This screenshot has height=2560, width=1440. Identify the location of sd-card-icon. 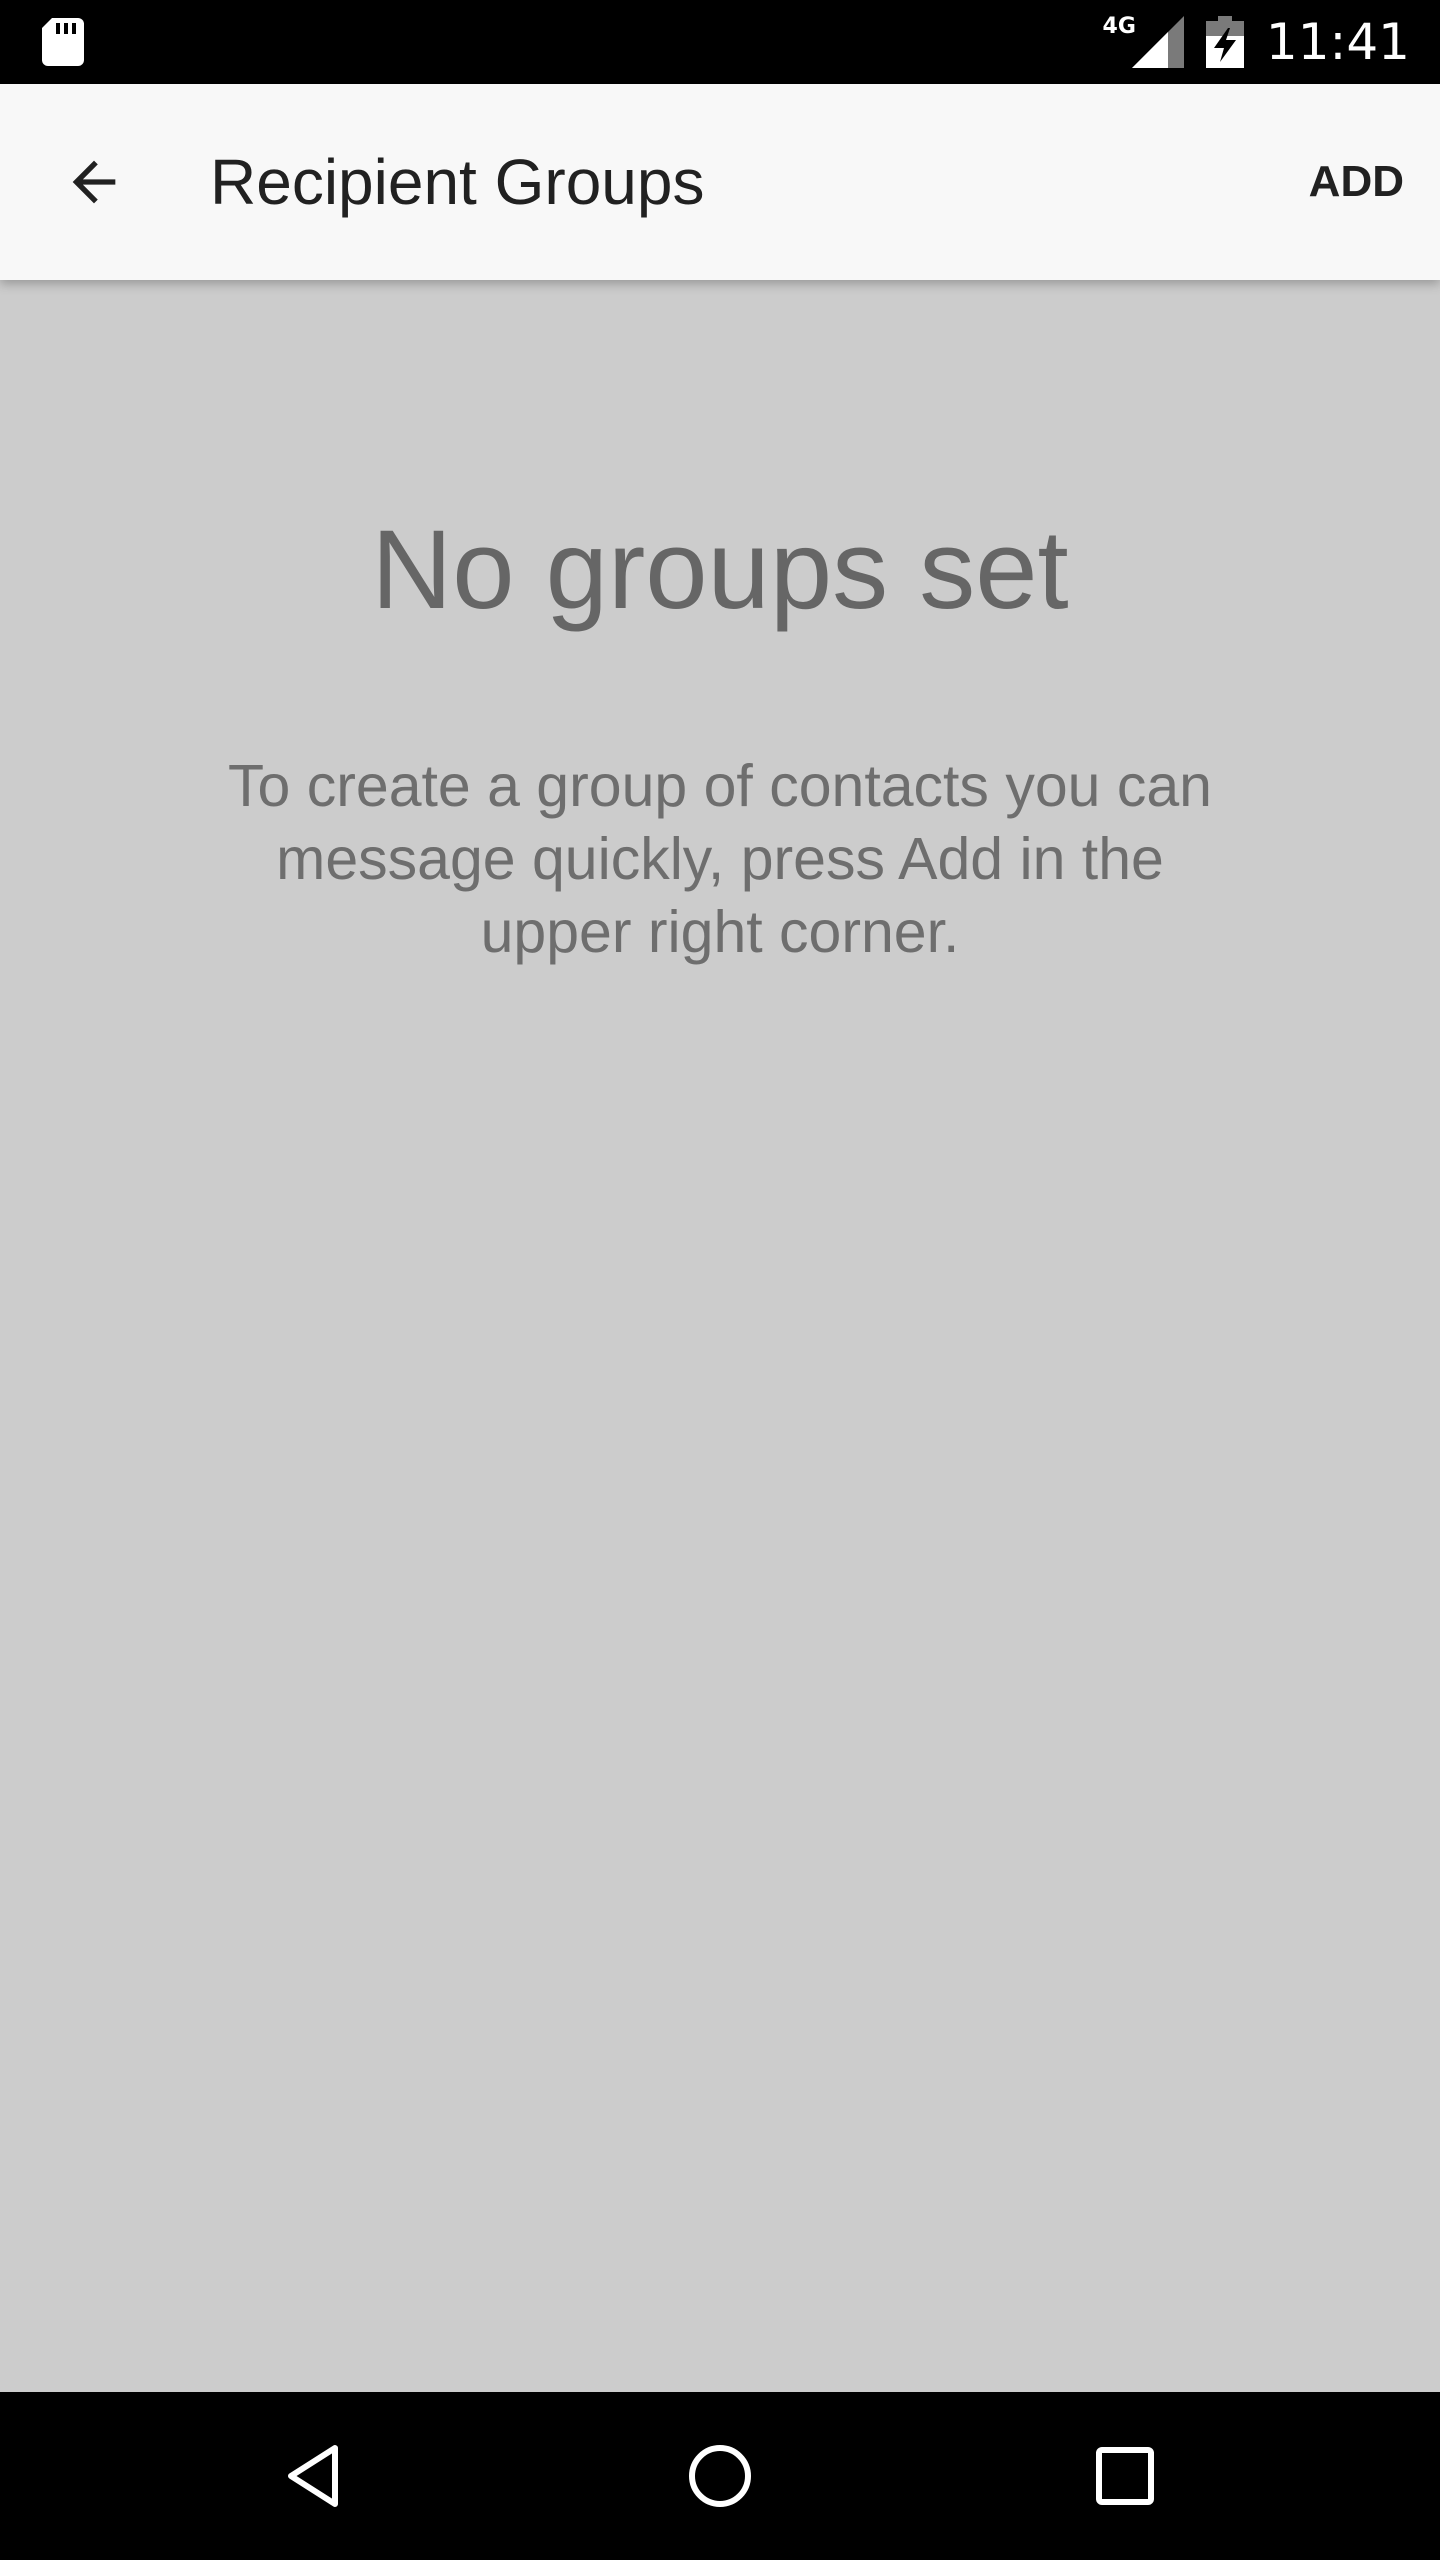
(63, 42).